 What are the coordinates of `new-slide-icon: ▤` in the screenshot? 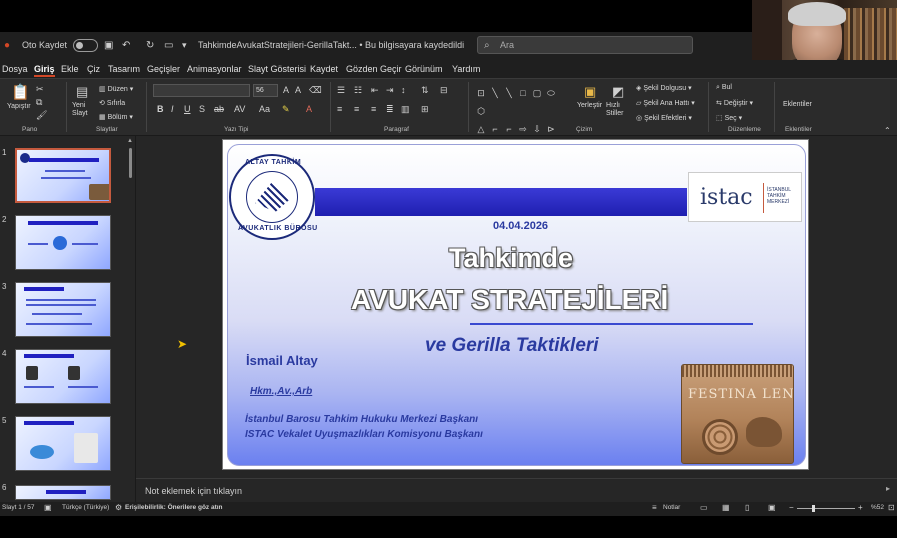 It's located at (82, 92).